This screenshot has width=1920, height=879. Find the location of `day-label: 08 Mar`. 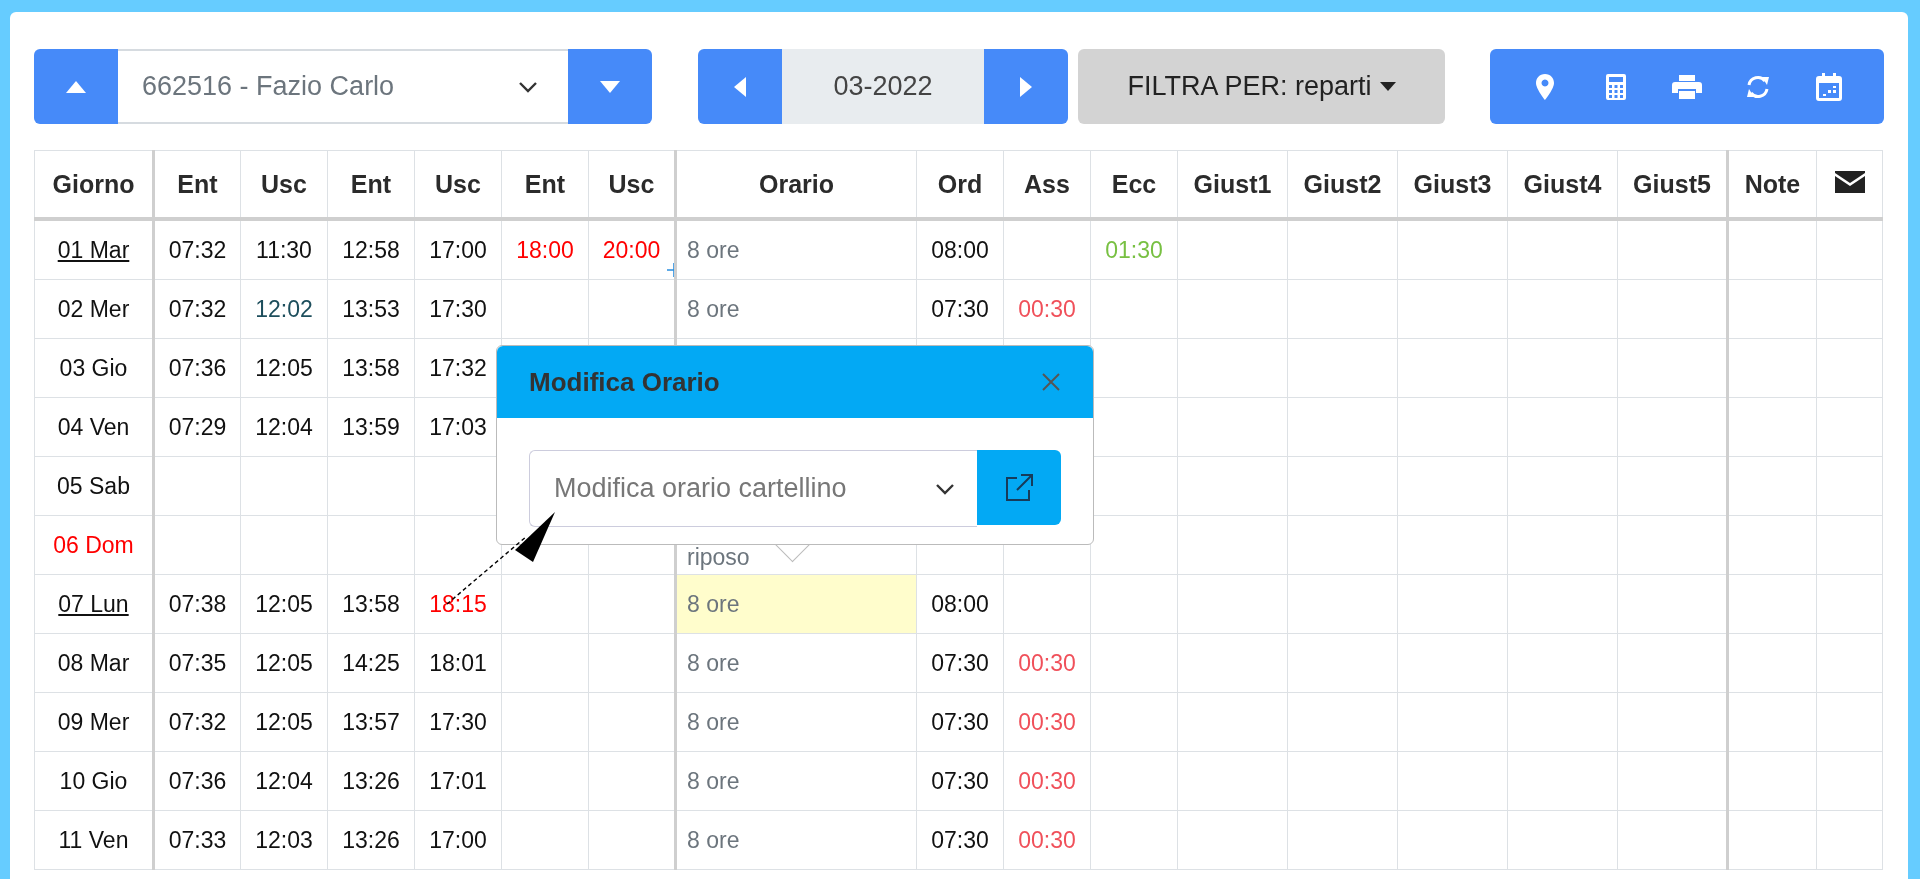

day-label: 08 Mar is located at coordinates (93, 662).